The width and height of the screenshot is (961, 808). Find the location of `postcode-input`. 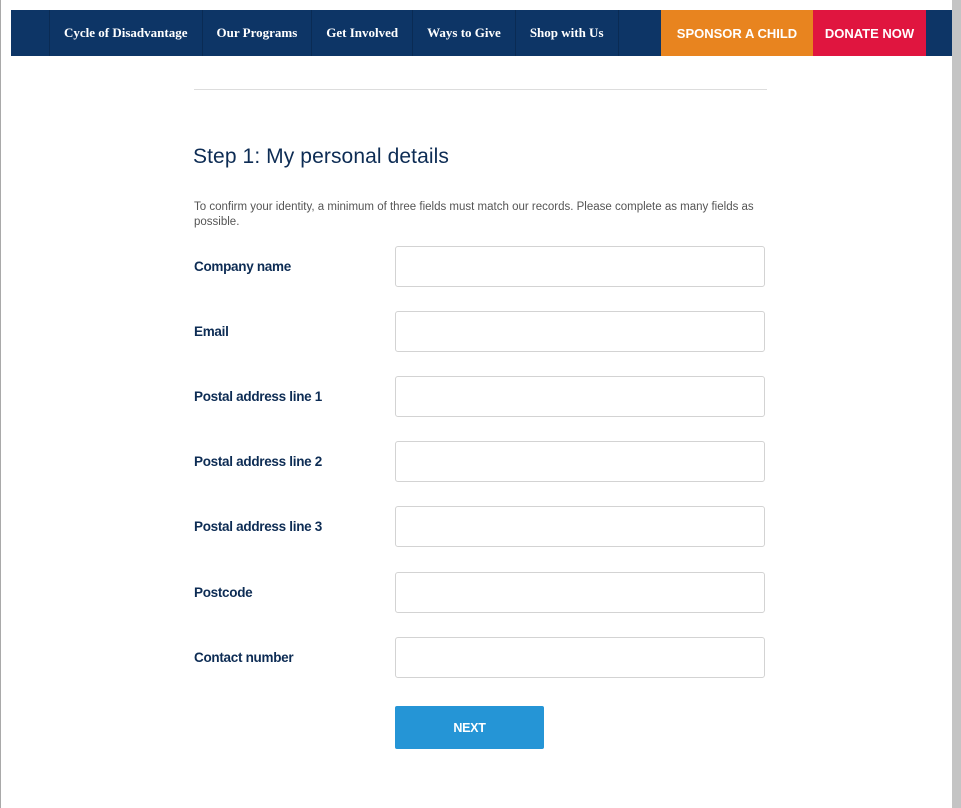

postcode-input is located at coordinates (580, 592).